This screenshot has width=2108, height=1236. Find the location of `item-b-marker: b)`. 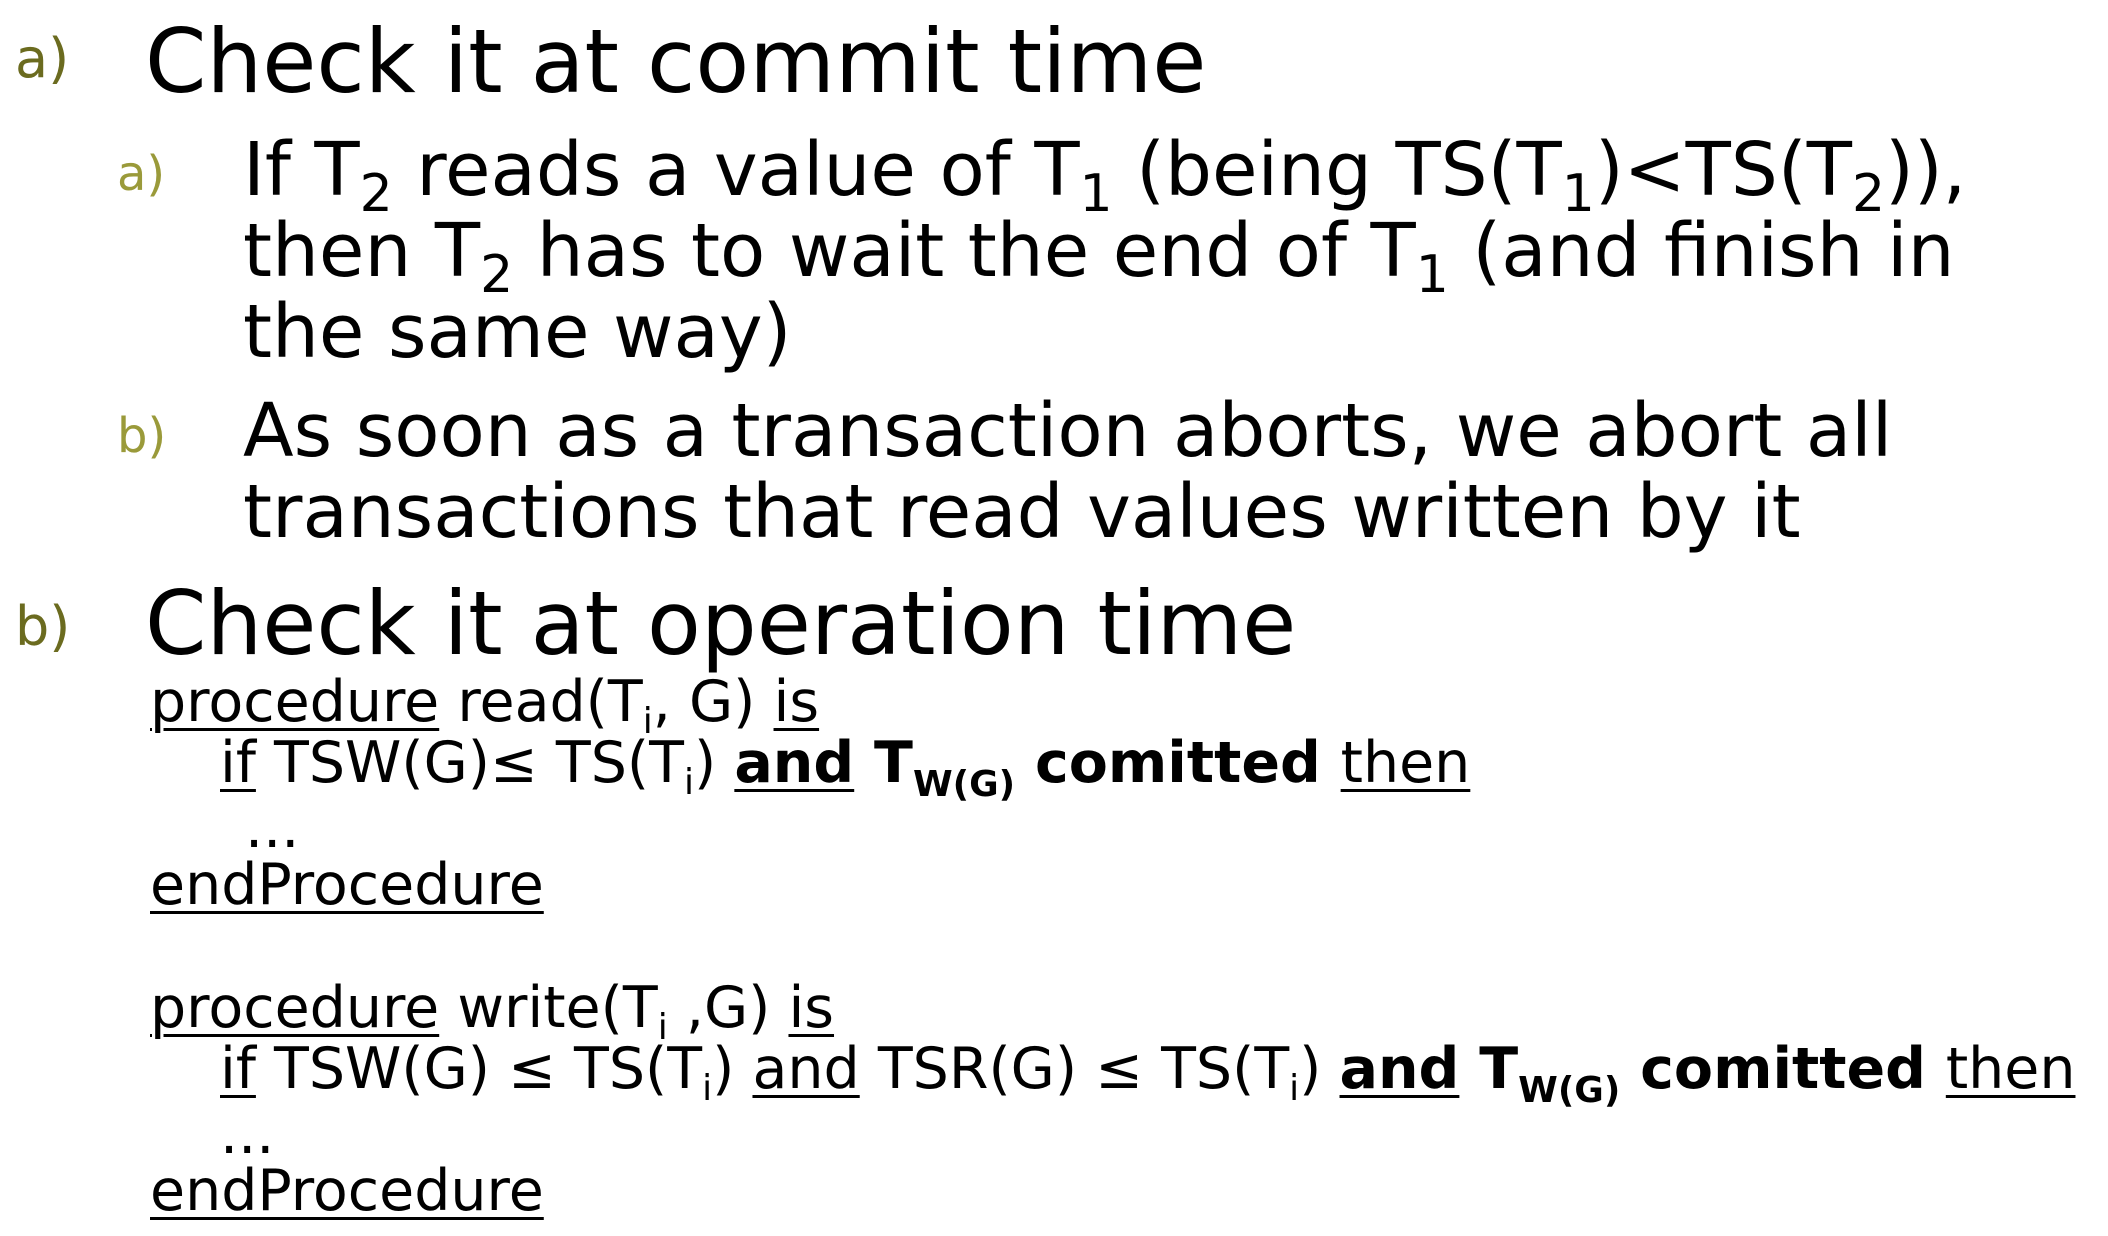

item-b-marker: b) is located at coordinates (43, 626).